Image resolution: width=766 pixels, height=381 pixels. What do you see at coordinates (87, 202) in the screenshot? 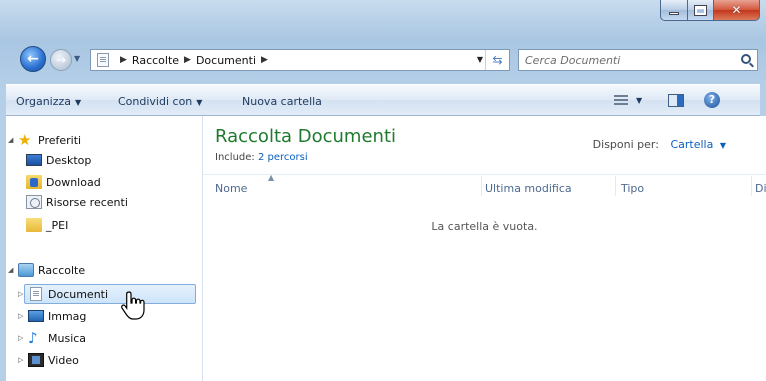
I see `sidebar-item-label: Risorse recenti` at bounding box center [87, 202].